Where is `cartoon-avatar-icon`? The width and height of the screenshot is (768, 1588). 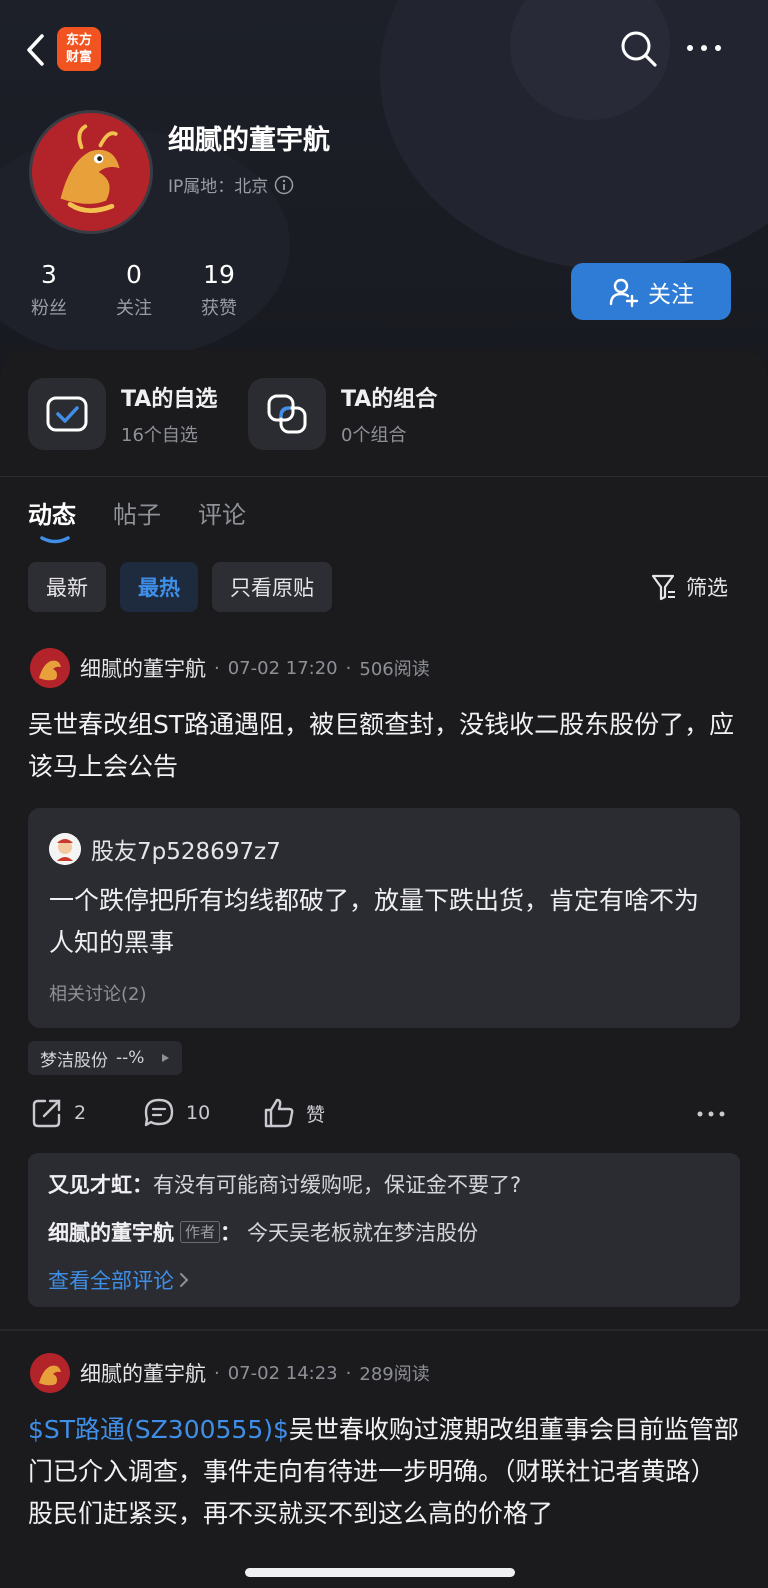 cartoon-avatar-icon is located at coordinates (65, 849).